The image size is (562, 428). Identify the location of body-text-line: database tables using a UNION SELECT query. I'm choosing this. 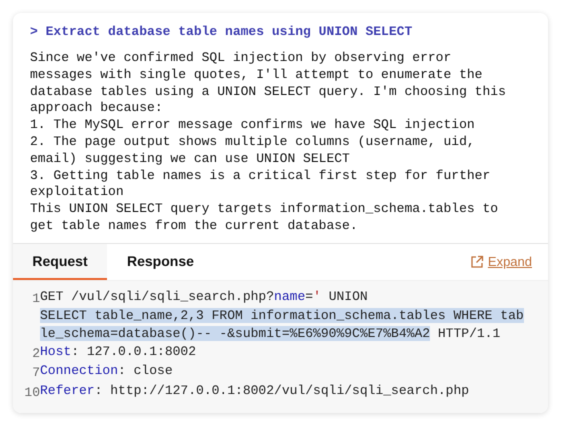
(268, 92).